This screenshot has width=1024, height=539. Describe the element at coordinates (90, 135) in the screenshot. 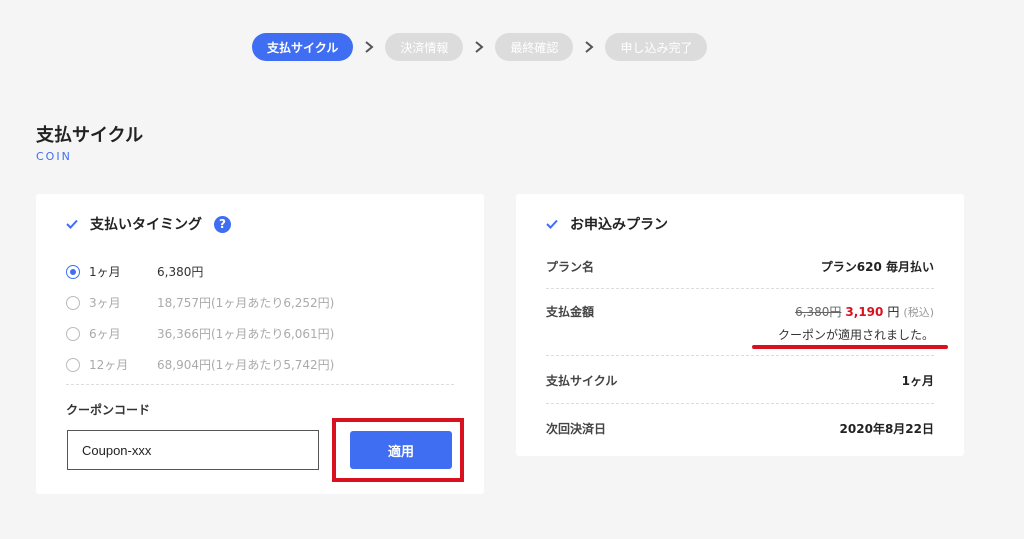

I see `page-title: 支払サイクル` at that location.